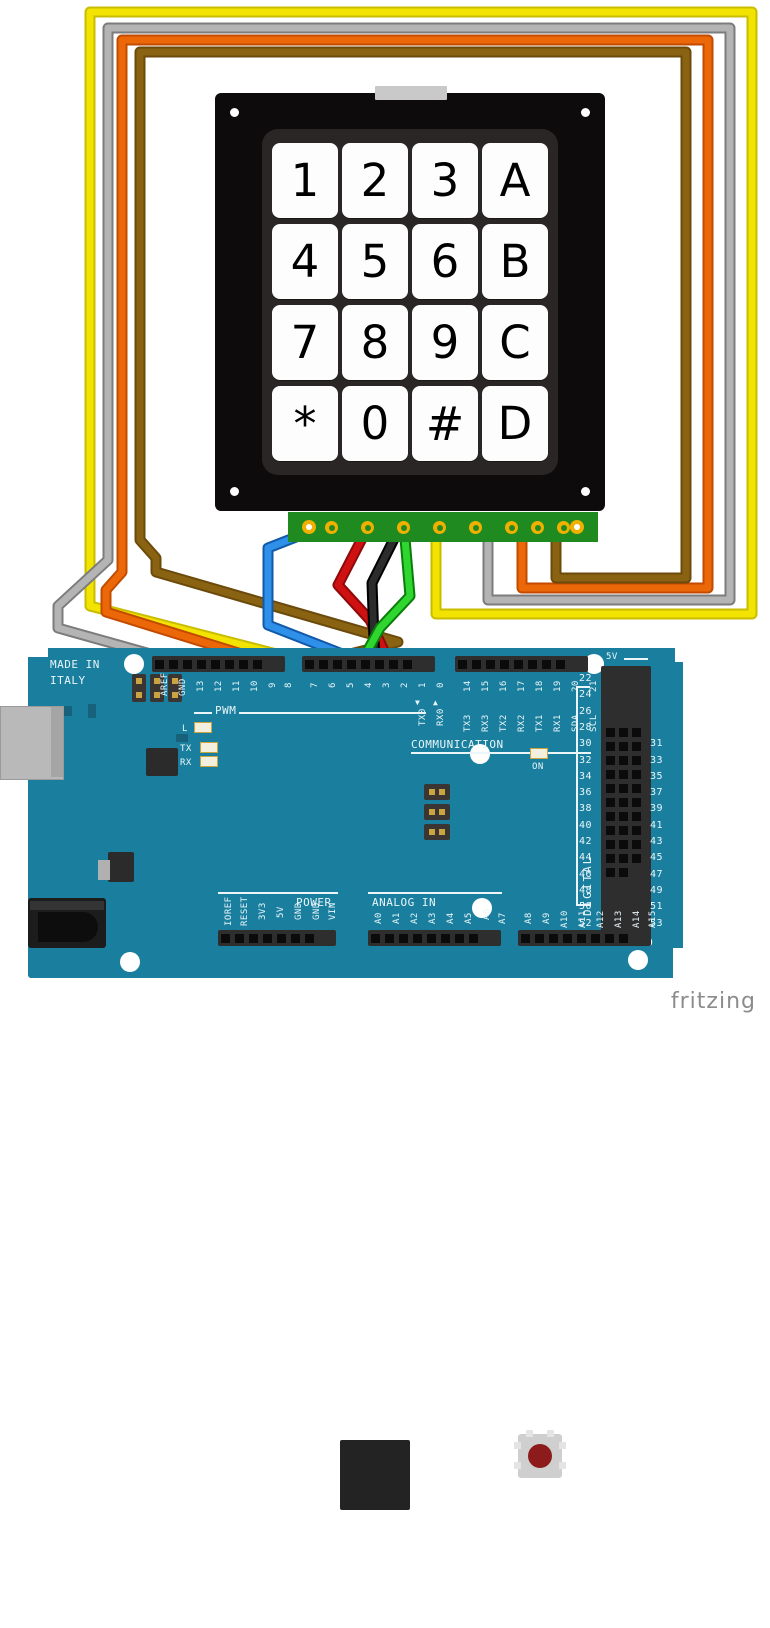 This screenshot has height=1628, width=770. What do you see at coordinates (389, 938) in the screenshot?
I see `socket-a1` at bounding box center [389, 938].